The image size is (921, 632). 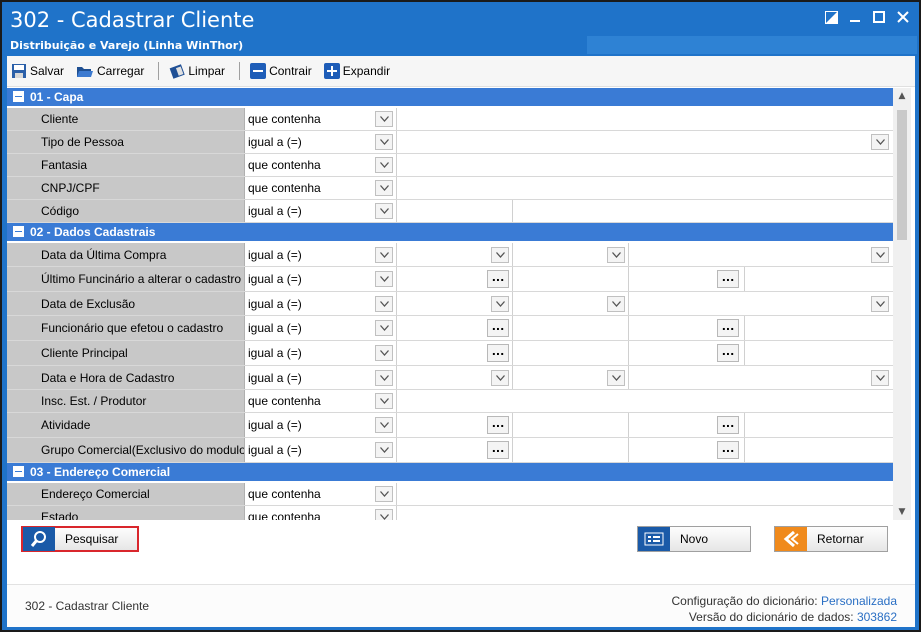 I want to click on retornar-button: Retornar, so click(x=831, y=539).